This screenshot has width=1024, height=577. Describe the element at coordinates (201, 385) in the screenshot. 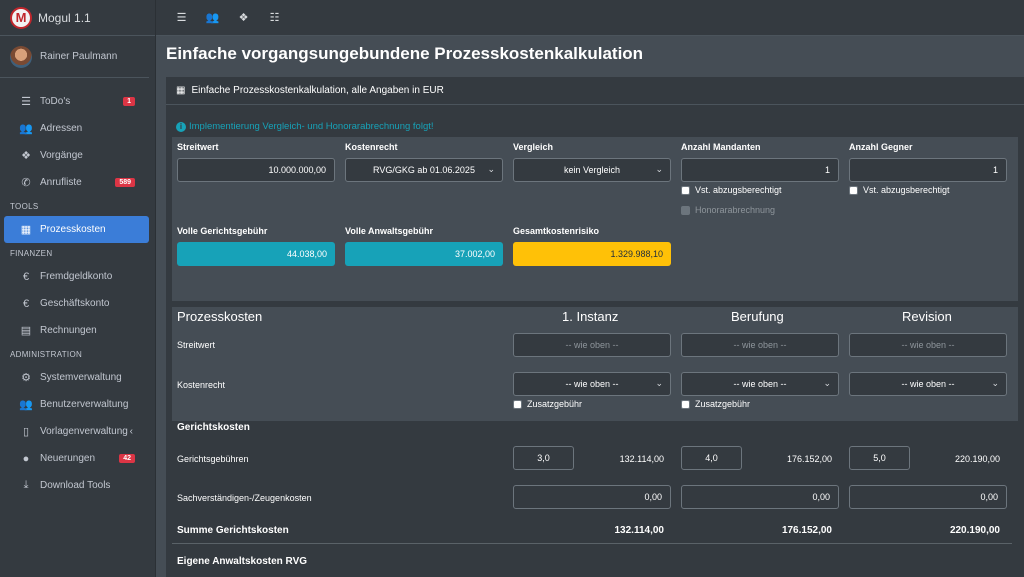

I see `table-kostenrecht-label: Kostenrecht` at that location.